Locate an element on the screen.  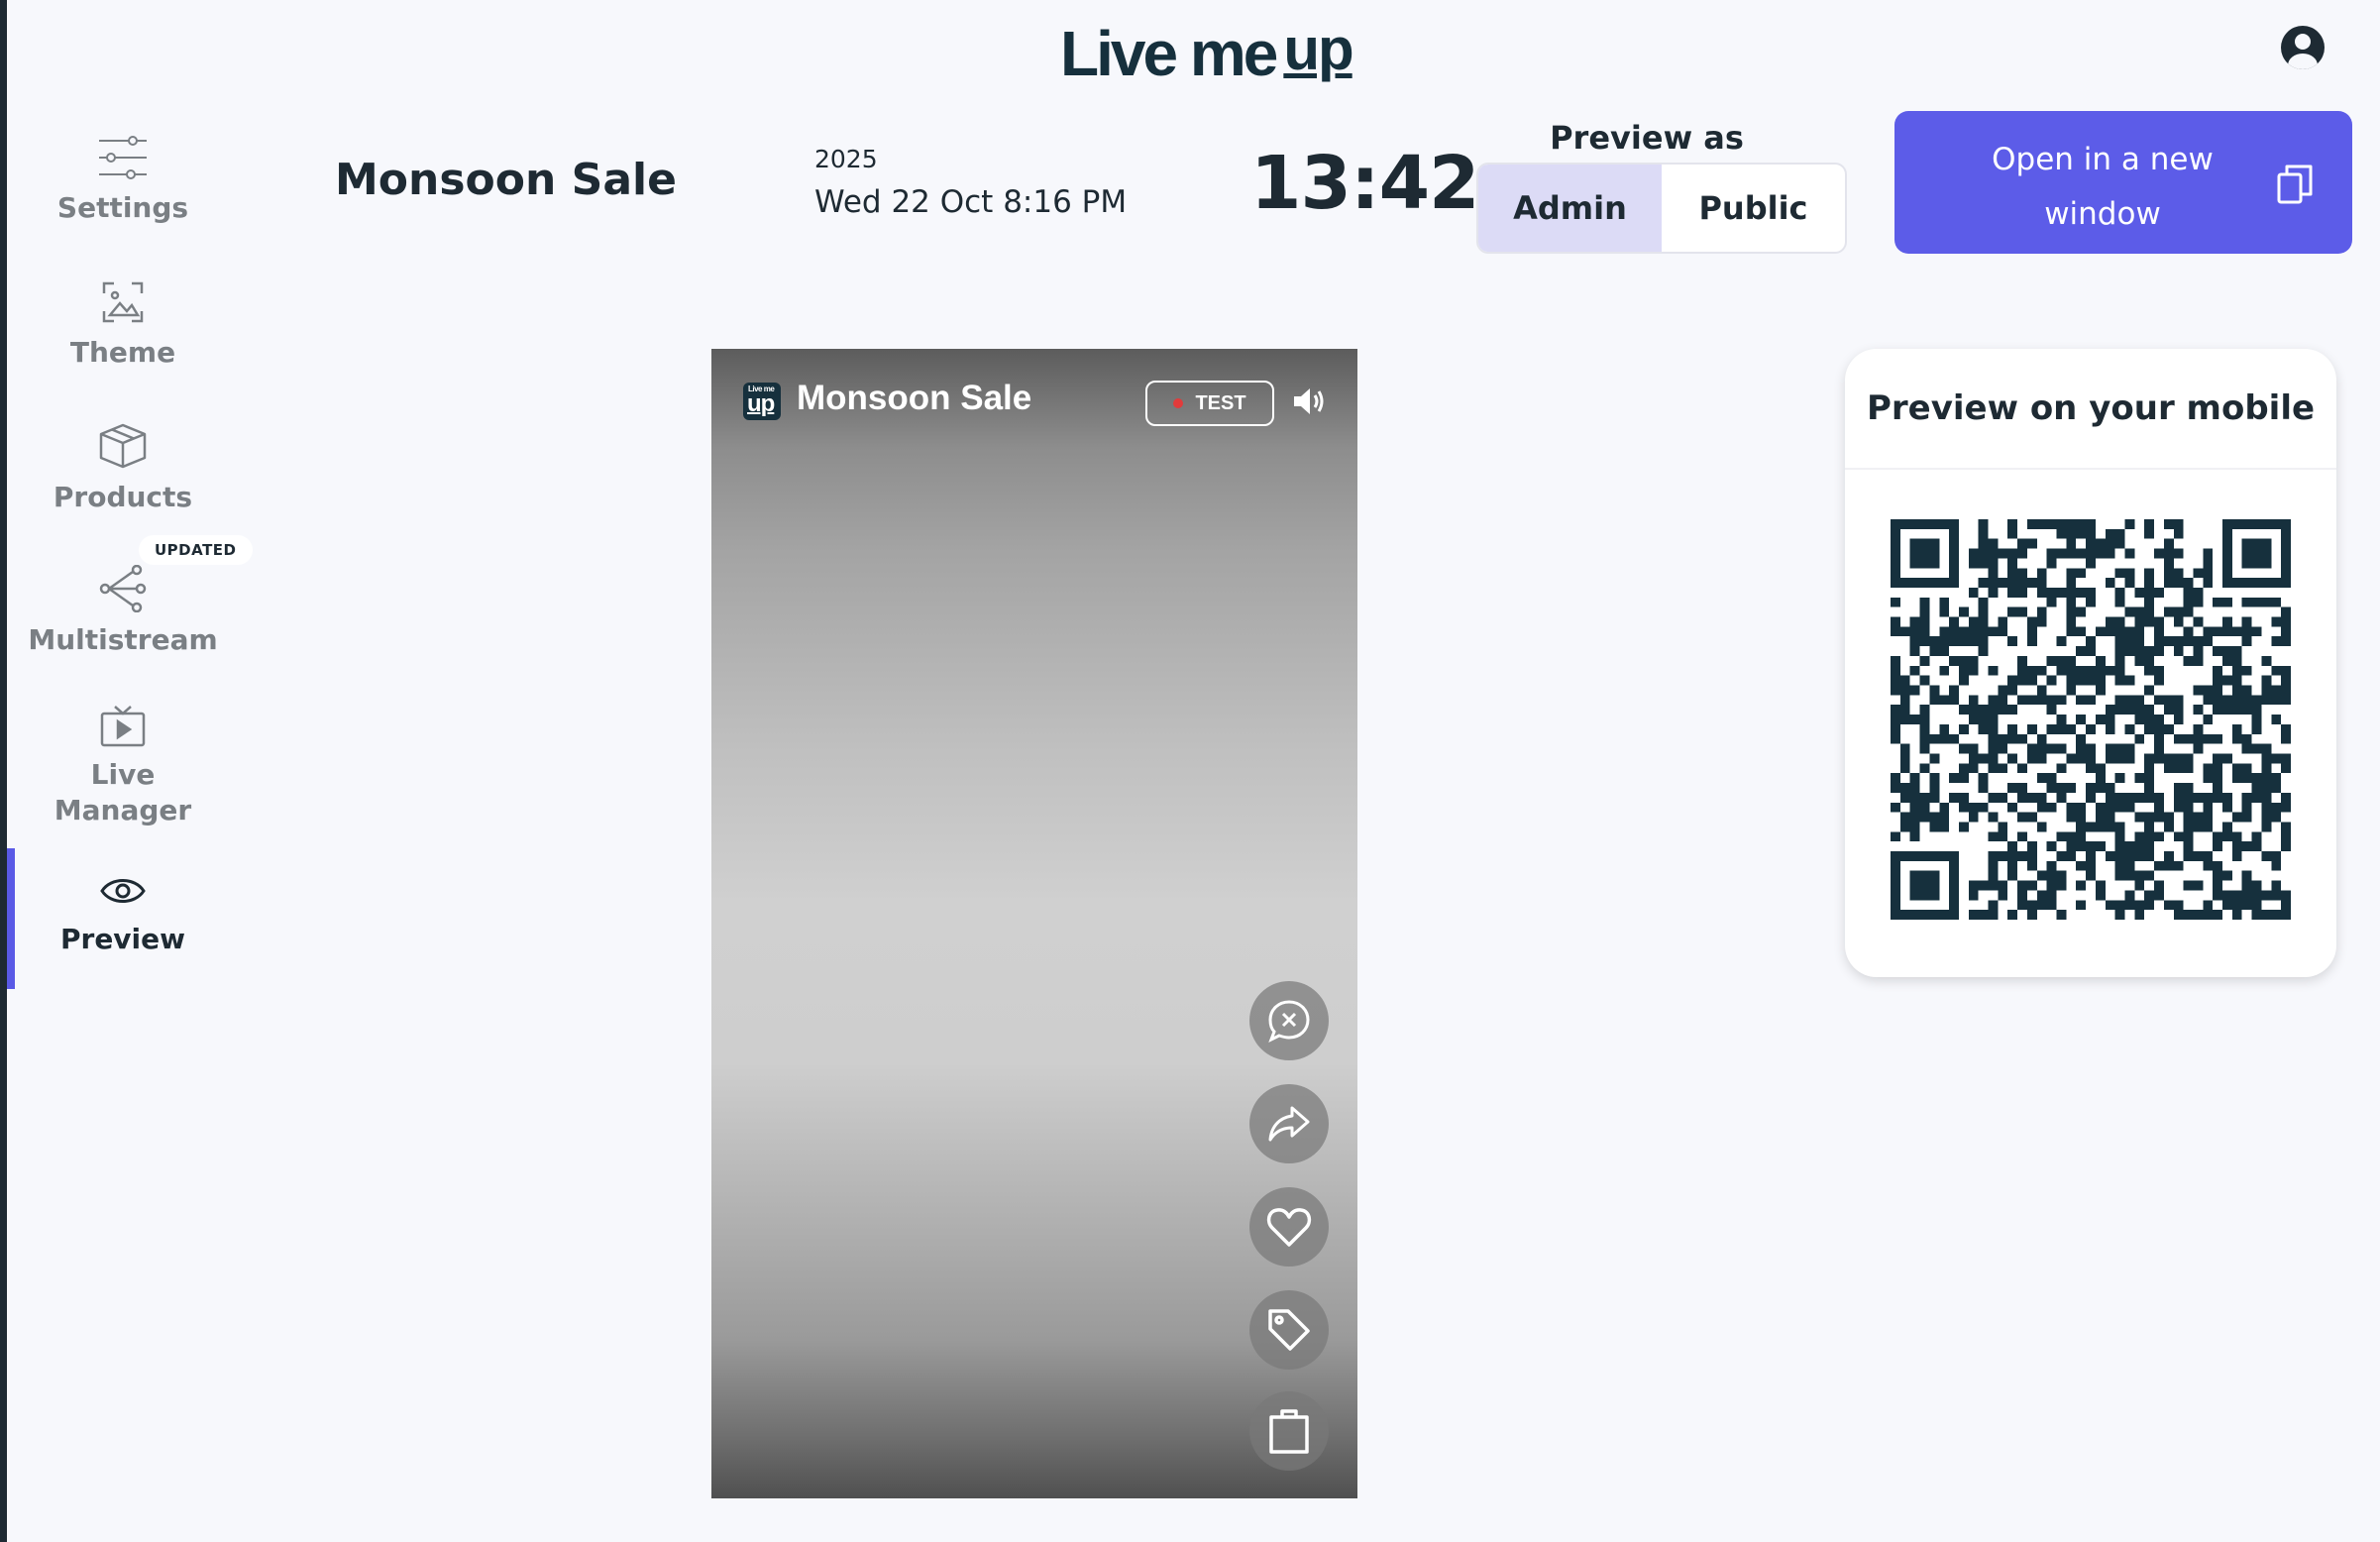
tag-icon is located at coordinates (1289, 1330).